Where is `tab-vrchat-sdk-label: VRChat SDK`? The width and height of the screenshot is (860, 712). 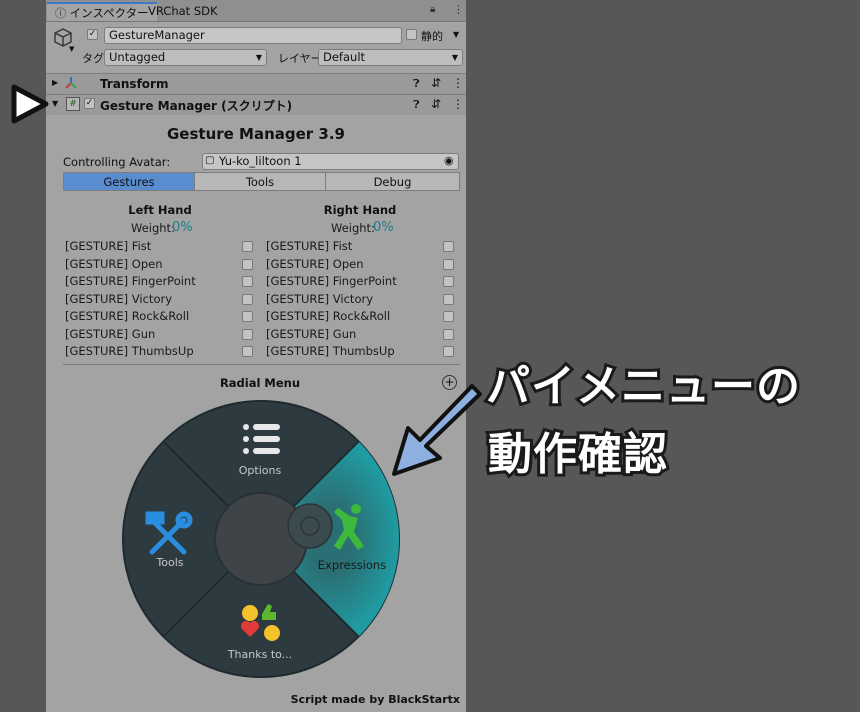
tab-vrchat-sdk-label: VRChat SDK is located at coordinates (183, 11).